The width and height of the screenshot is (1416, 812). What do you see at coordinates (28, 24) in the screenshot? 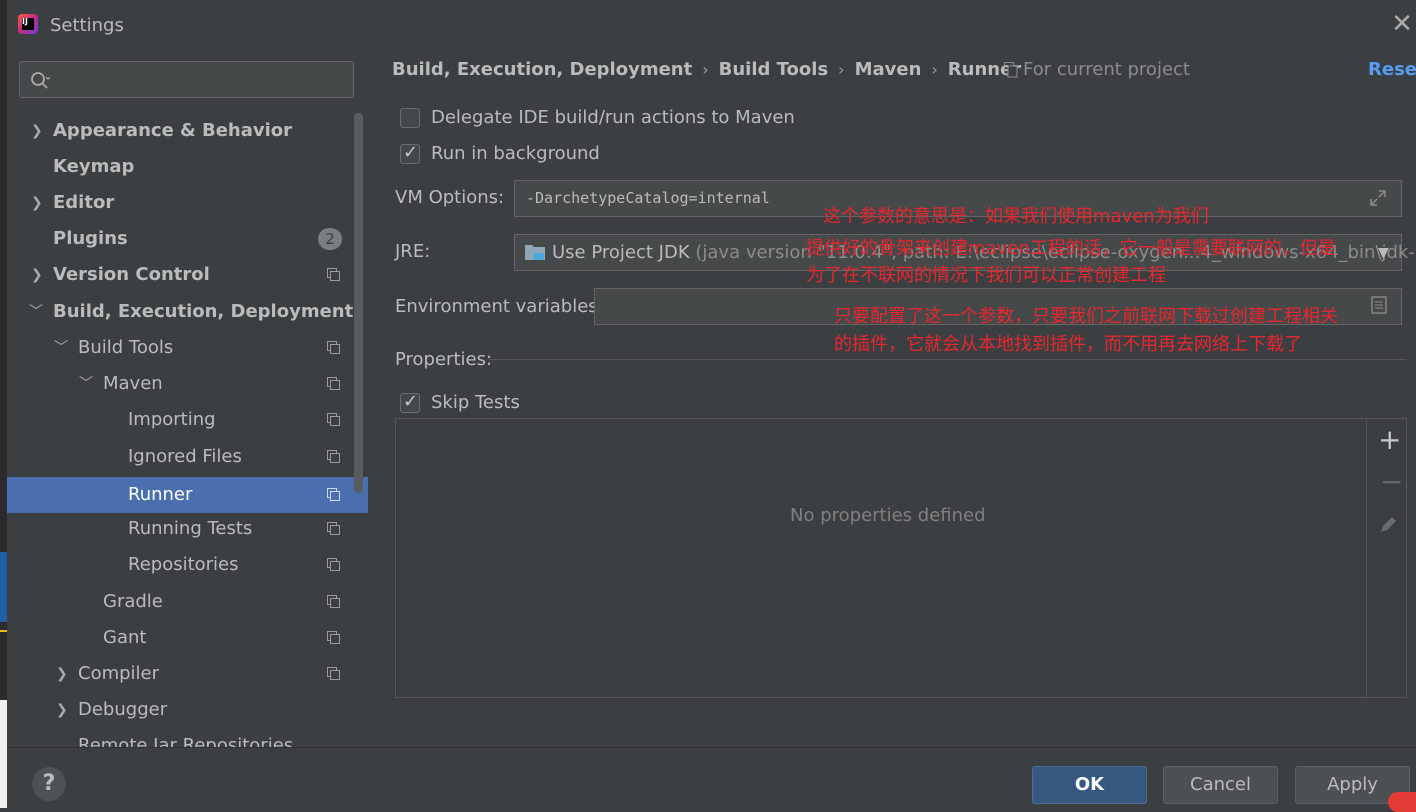
I see `intellij-logo-icon: IJ` at bounding box center [28, 24].